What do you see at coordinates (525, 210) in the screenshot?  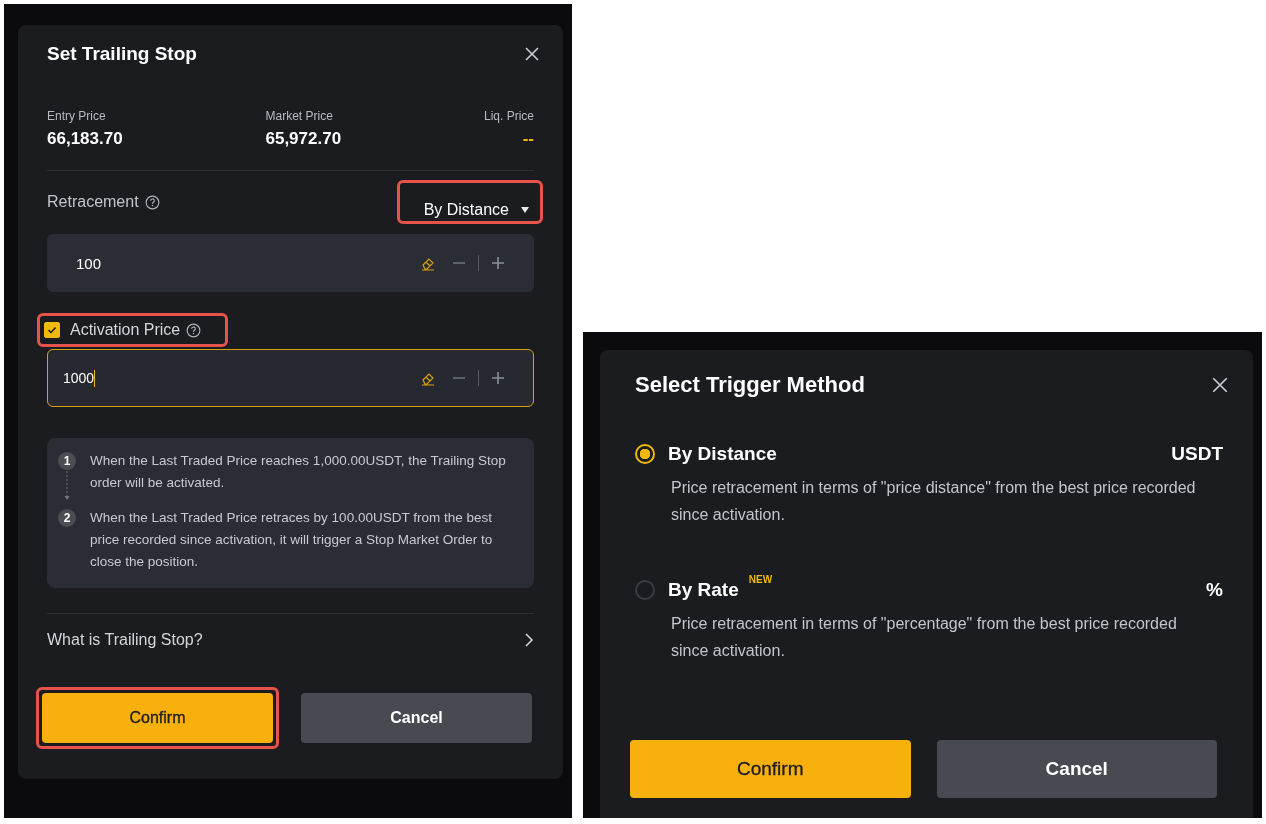 I see `caret-icon` at bounding box center [525, 210].